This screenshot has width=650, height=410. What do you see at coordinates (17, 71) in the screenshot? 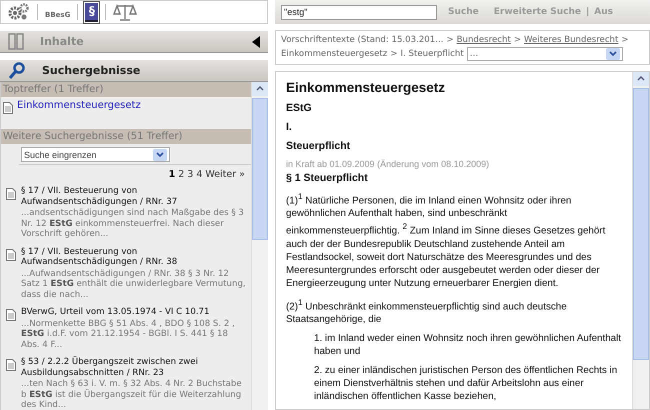
I see `search-icon` at bounding box center [17, 71].